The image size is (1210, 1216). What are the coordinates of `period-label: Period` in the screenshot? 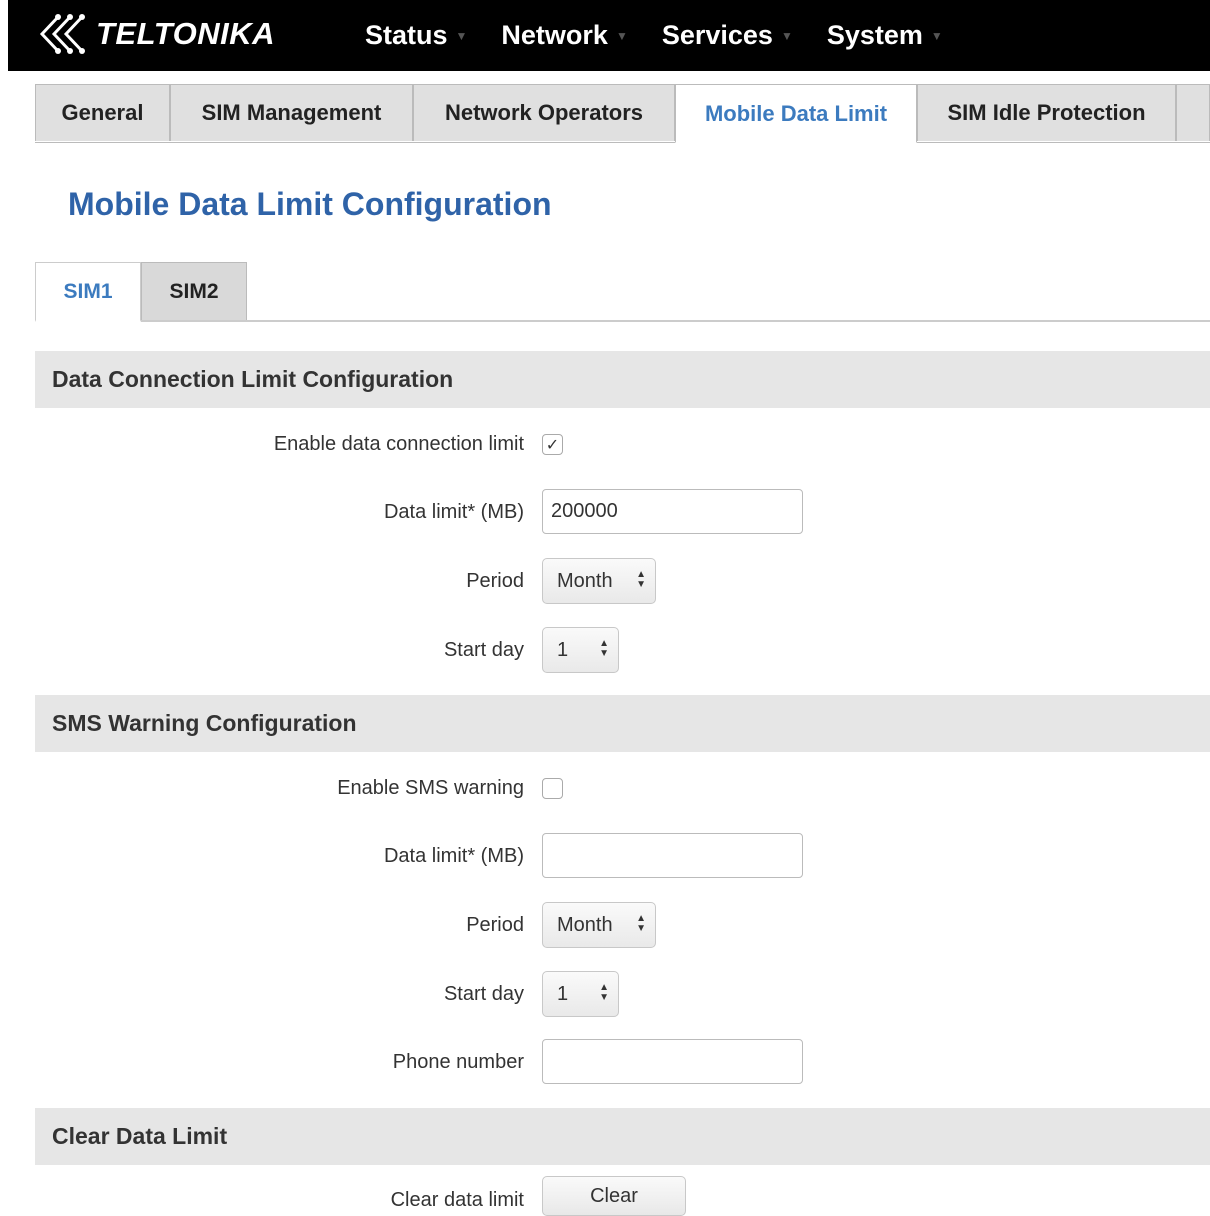 It's located at (495, 581).